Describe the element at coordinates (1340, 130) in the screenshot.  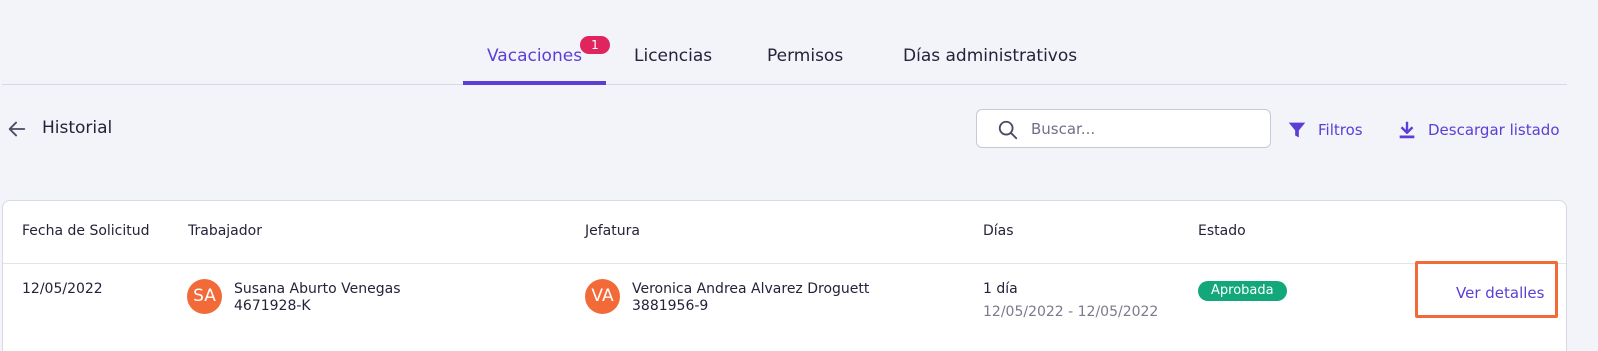
I see `filters-label: Filtros` at that location.